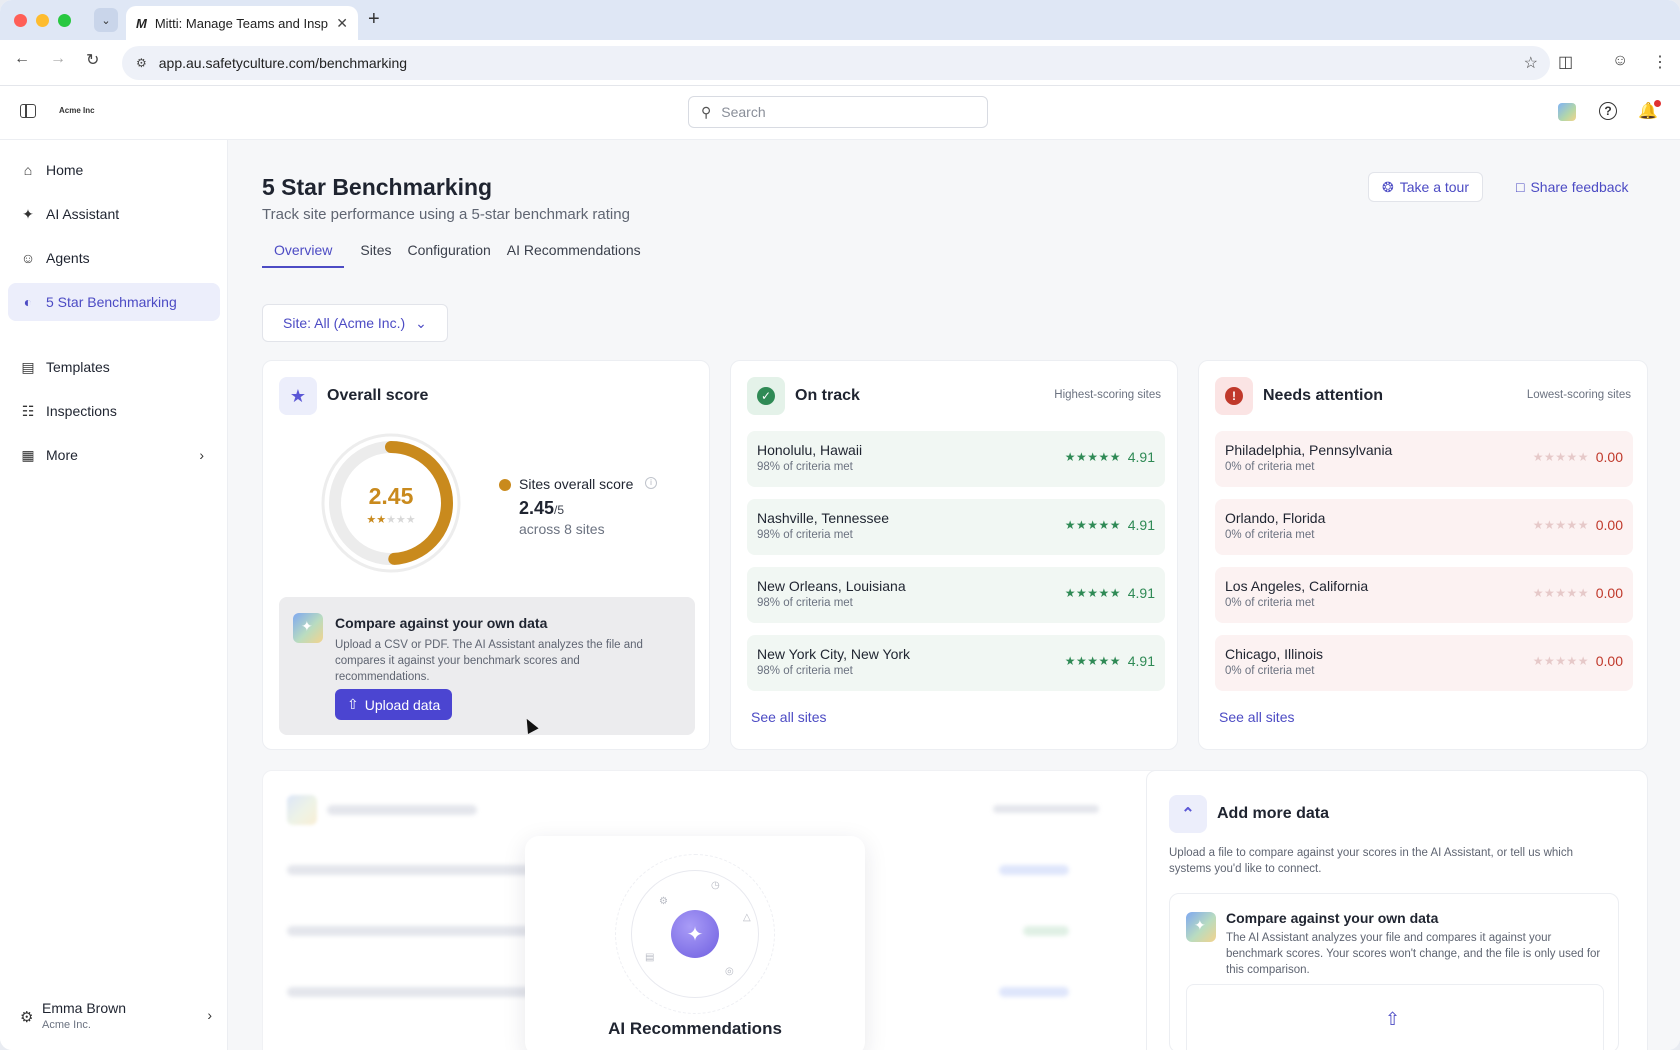 Image resolution: width=1680 pixels, height=1050 pixels. Describe the element at coordinates (402, 704) in the screenshot. I see `upload-data-label: Upload data` at that location.